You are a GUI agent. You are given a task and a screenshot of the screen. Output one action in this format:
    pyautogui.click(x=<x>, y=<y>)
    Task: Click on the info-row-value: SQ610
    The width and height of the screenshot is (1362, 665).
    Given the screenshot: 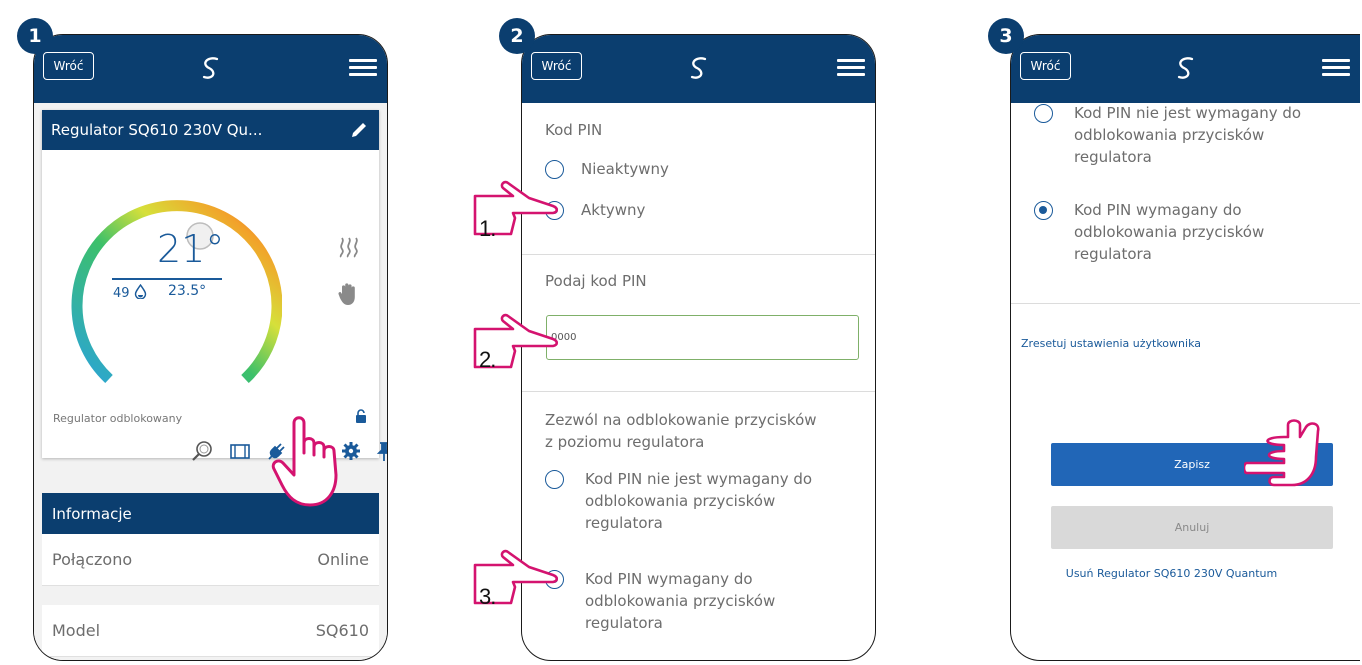 What is the action you would take?
    pyautogui.click(x=342, y=630)
    